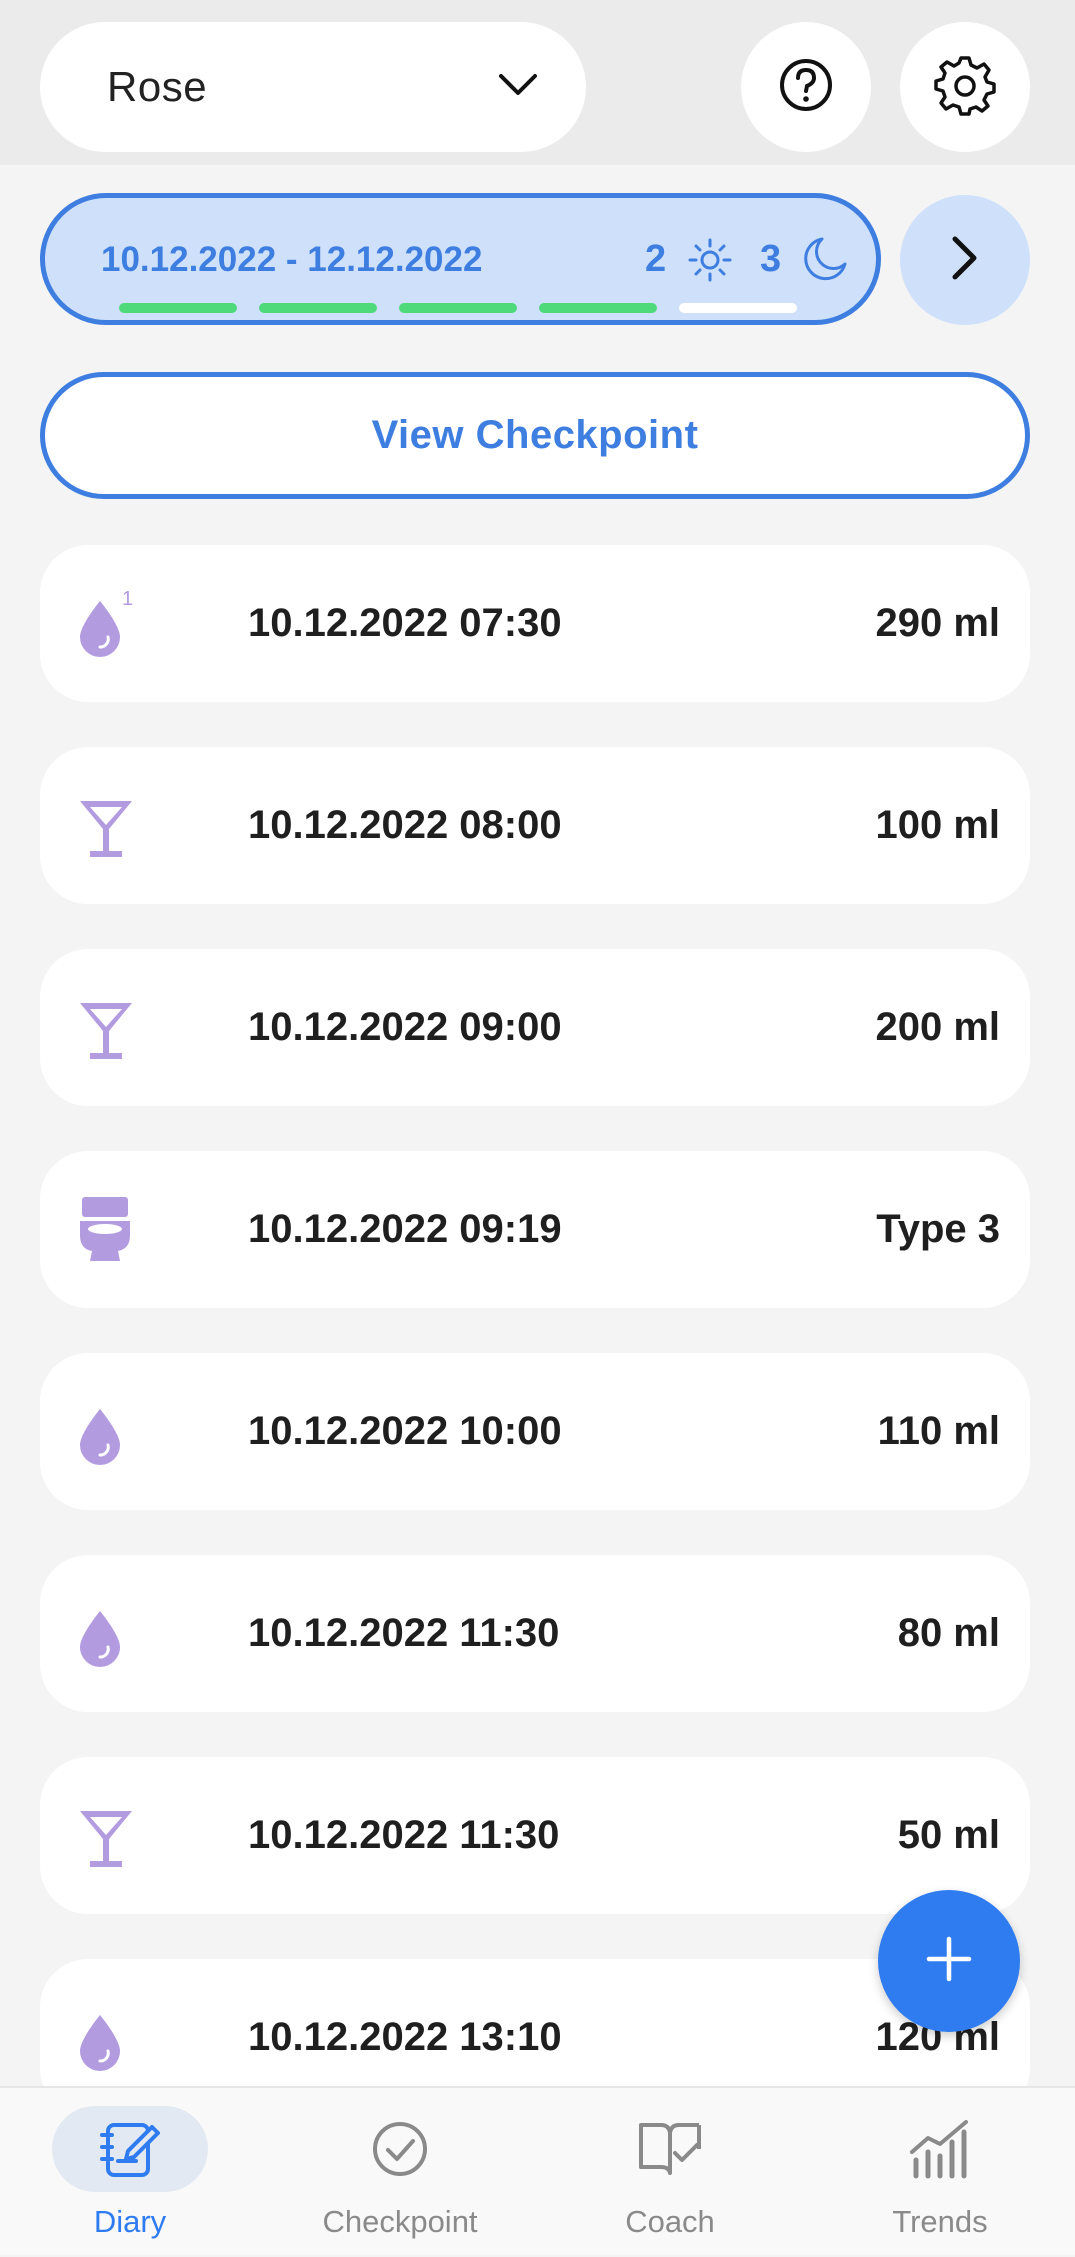  I want to click on list-item: 10.12.2022 09:00 200 ml, so click(535, 1027).